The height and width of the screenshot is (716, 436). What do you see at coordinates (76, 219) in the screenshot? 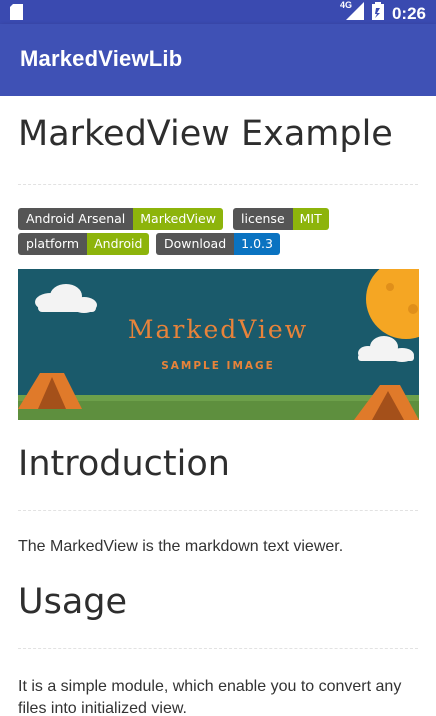
I see `badge-label: Android Arsenal` at bounding box center [76, 219].